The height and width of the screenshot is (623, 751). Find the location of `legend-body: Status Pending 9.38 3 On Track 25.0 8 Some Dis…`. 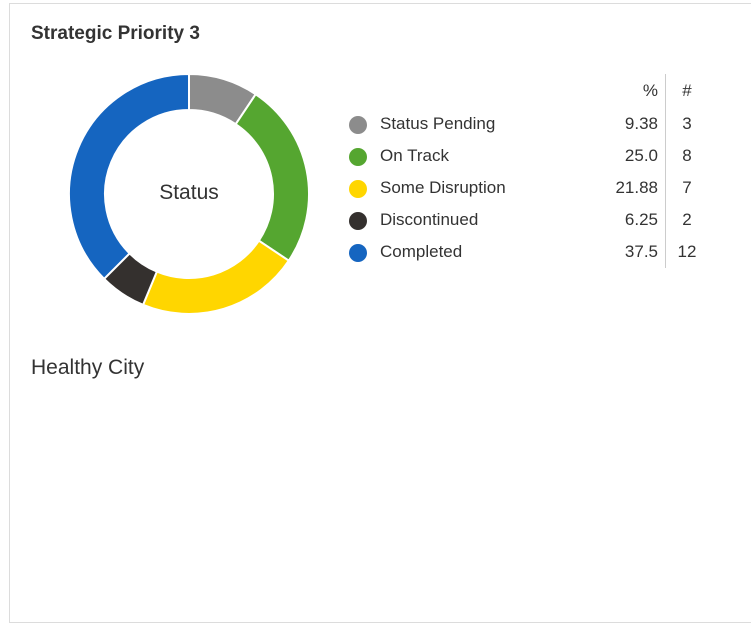

legend-body: Status Pending 9.38 3 On Track 25.0 8 Some Dis… is located at coordinates (528, 188).